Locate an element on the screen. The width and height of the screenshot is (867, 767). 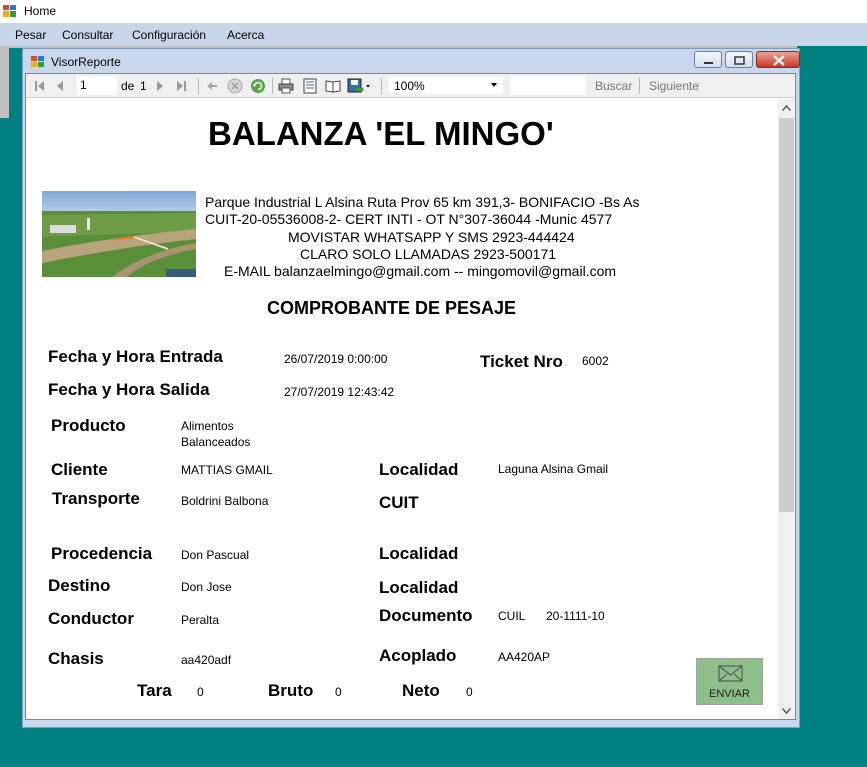
localidad-cliente-label: Localidad is located at coordinates (419, 469).